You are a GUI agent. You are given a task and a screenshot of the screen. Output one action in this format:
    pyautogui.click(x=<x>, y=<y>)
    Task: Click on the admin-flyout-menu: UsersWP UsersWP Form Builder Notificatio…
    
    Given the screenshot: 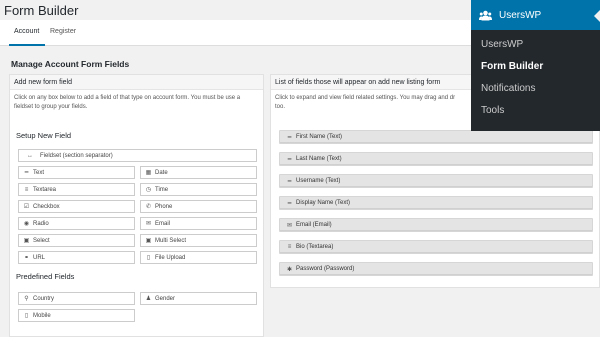 What is the action you would take?
    pyautogui.click(x=535, y=65)
    